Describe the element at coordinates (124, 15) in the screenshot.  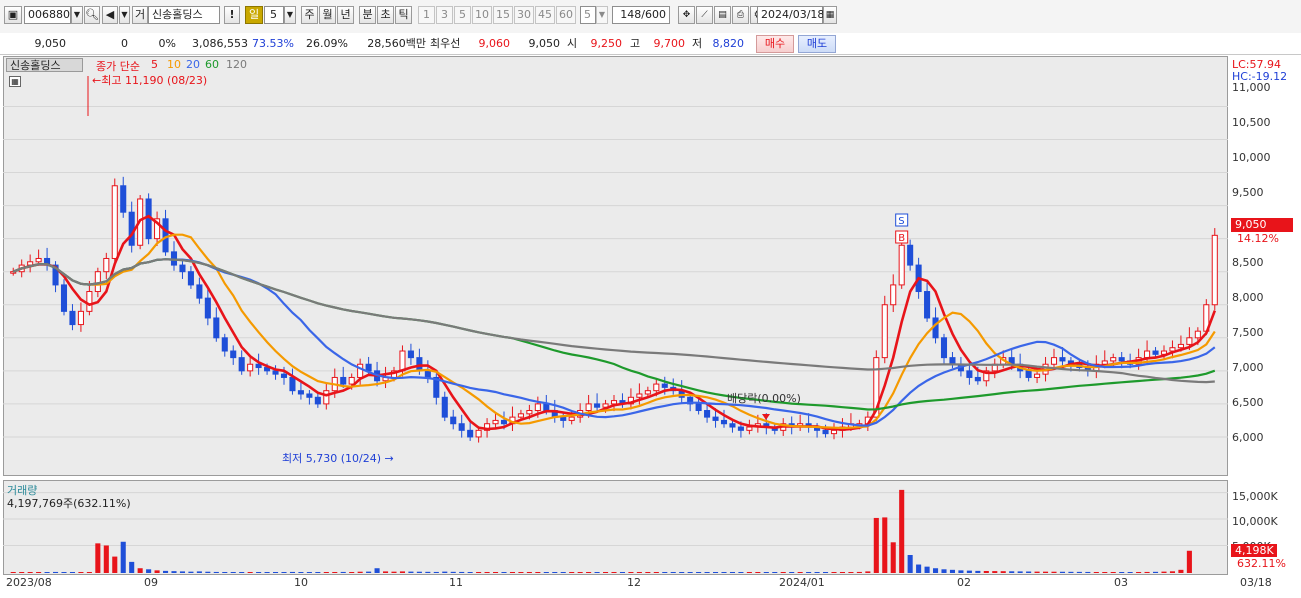
I see `speaker-dropdown-icon: ▼` at that location.